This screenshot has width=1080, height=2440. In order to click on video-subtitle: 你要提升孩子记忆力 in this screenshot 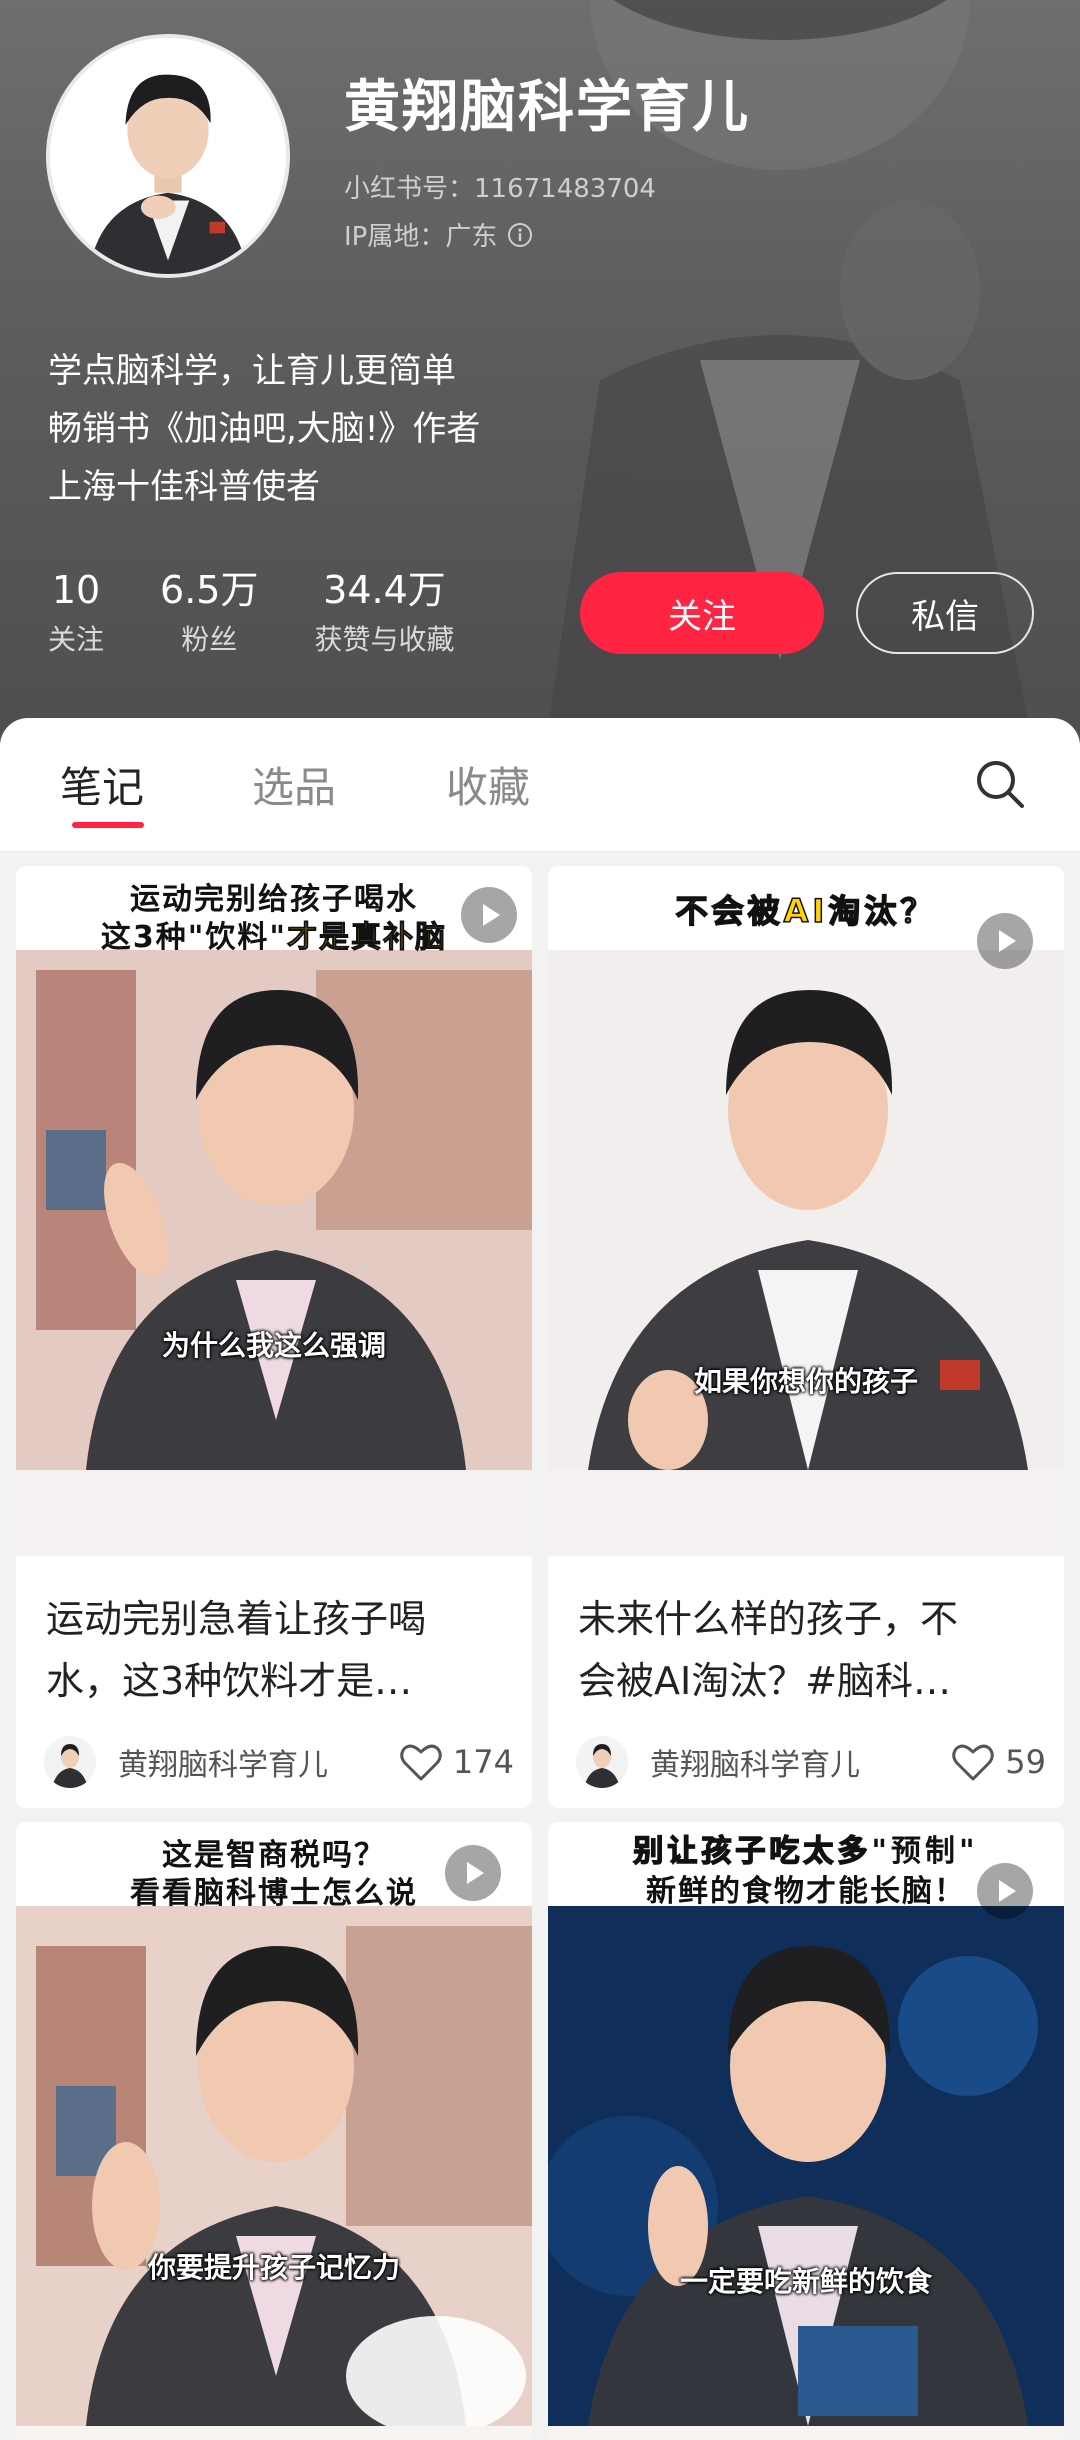, I will do `click(273, 2267)`.